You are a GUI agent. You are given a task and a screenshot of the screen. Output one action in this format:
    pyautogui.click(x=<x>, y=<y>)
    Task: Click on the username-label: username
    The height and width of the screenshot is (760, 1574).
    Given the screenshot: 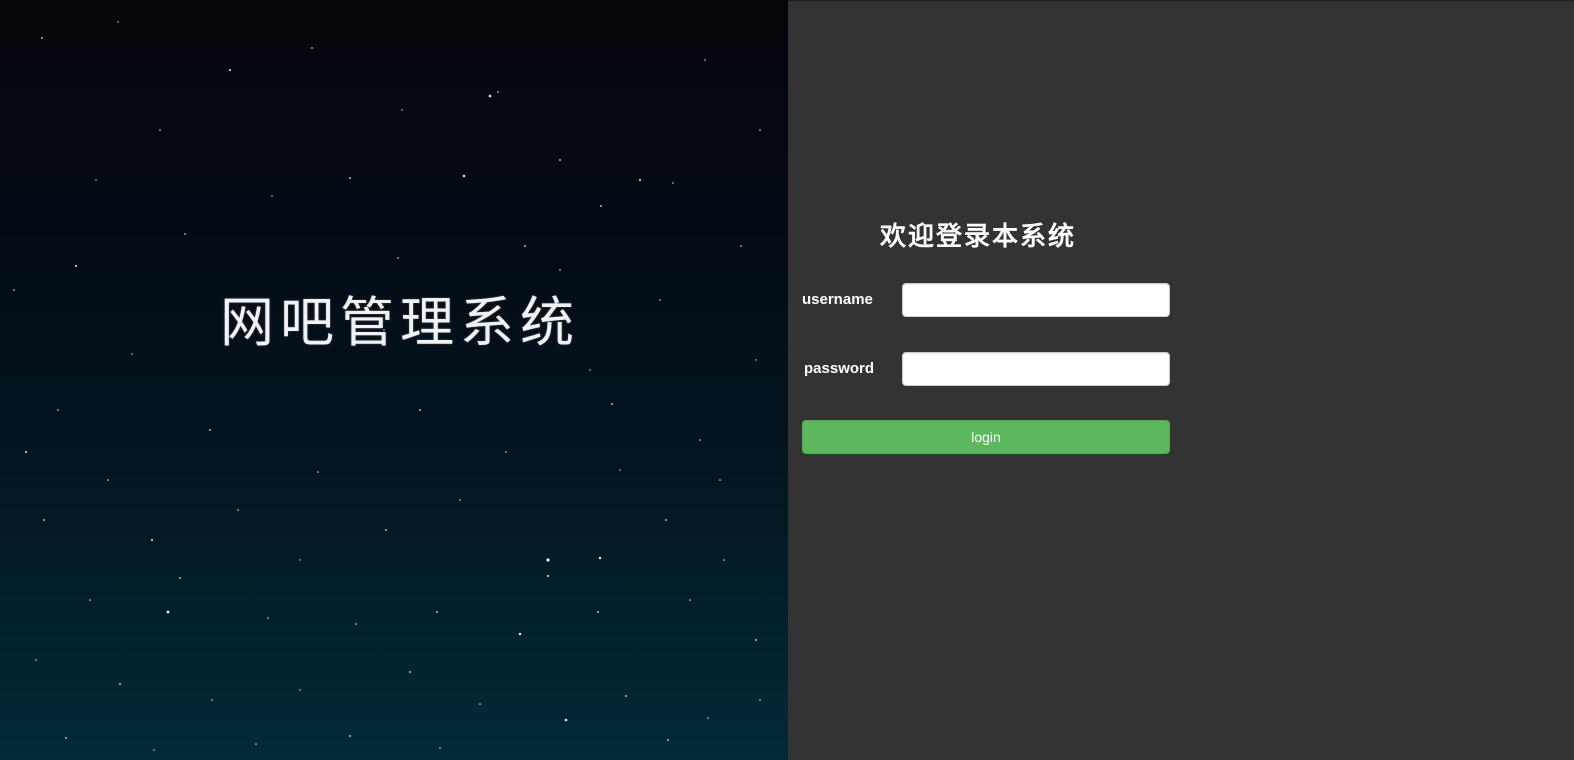 What is the action you would take?
    pyautogui.click(x=837, y=299)
    